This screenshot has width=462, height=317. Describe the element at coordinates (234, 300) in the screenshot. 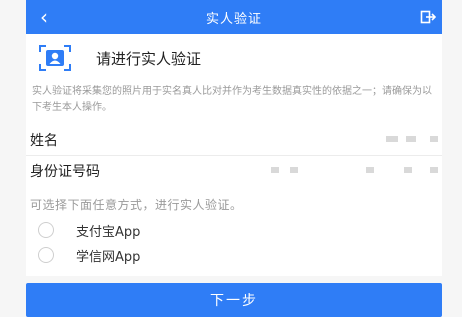

I see `next-button: 下一步` at that location.